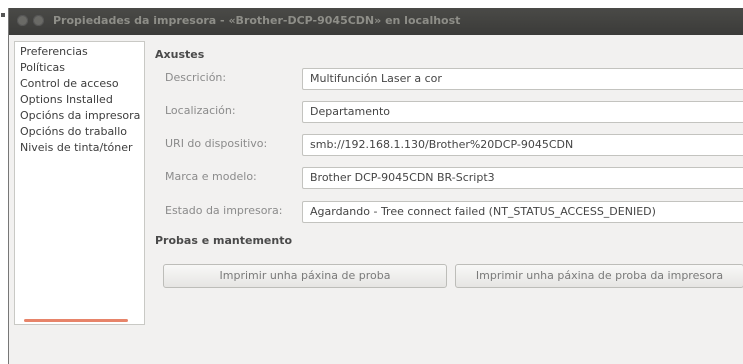  What do you see at coordinates (69, 84) in the screenshot?
I see `sidebar-item-access-control: Control de acceso` at bounding box center [69, 84].